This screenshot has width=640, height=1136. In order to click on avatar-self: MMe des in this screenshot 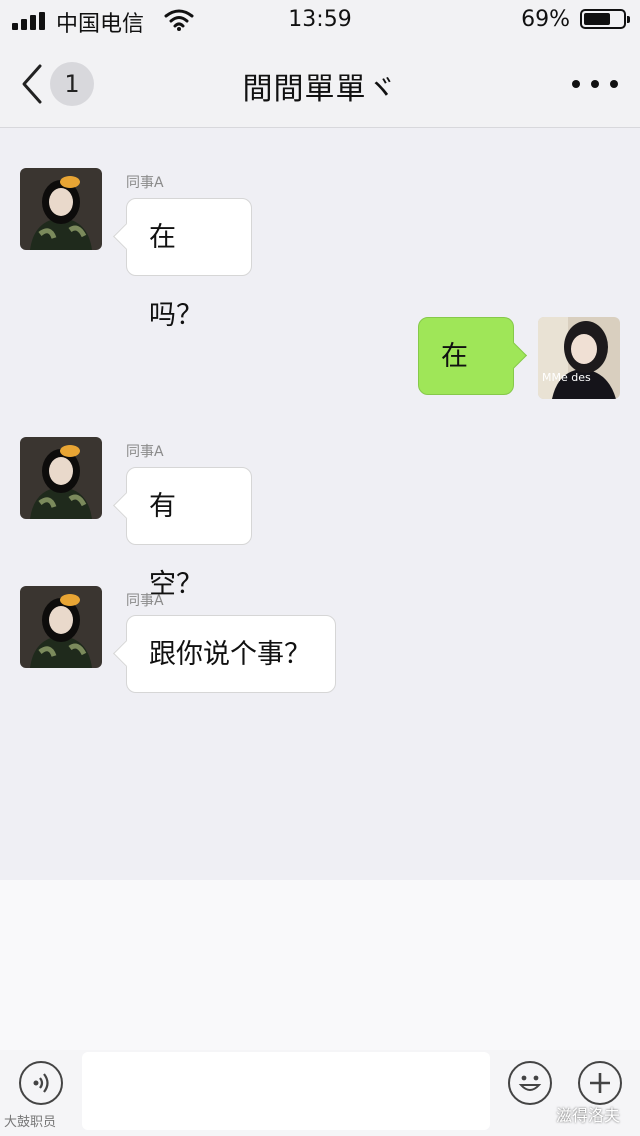, I will do `click(579, 358)`.